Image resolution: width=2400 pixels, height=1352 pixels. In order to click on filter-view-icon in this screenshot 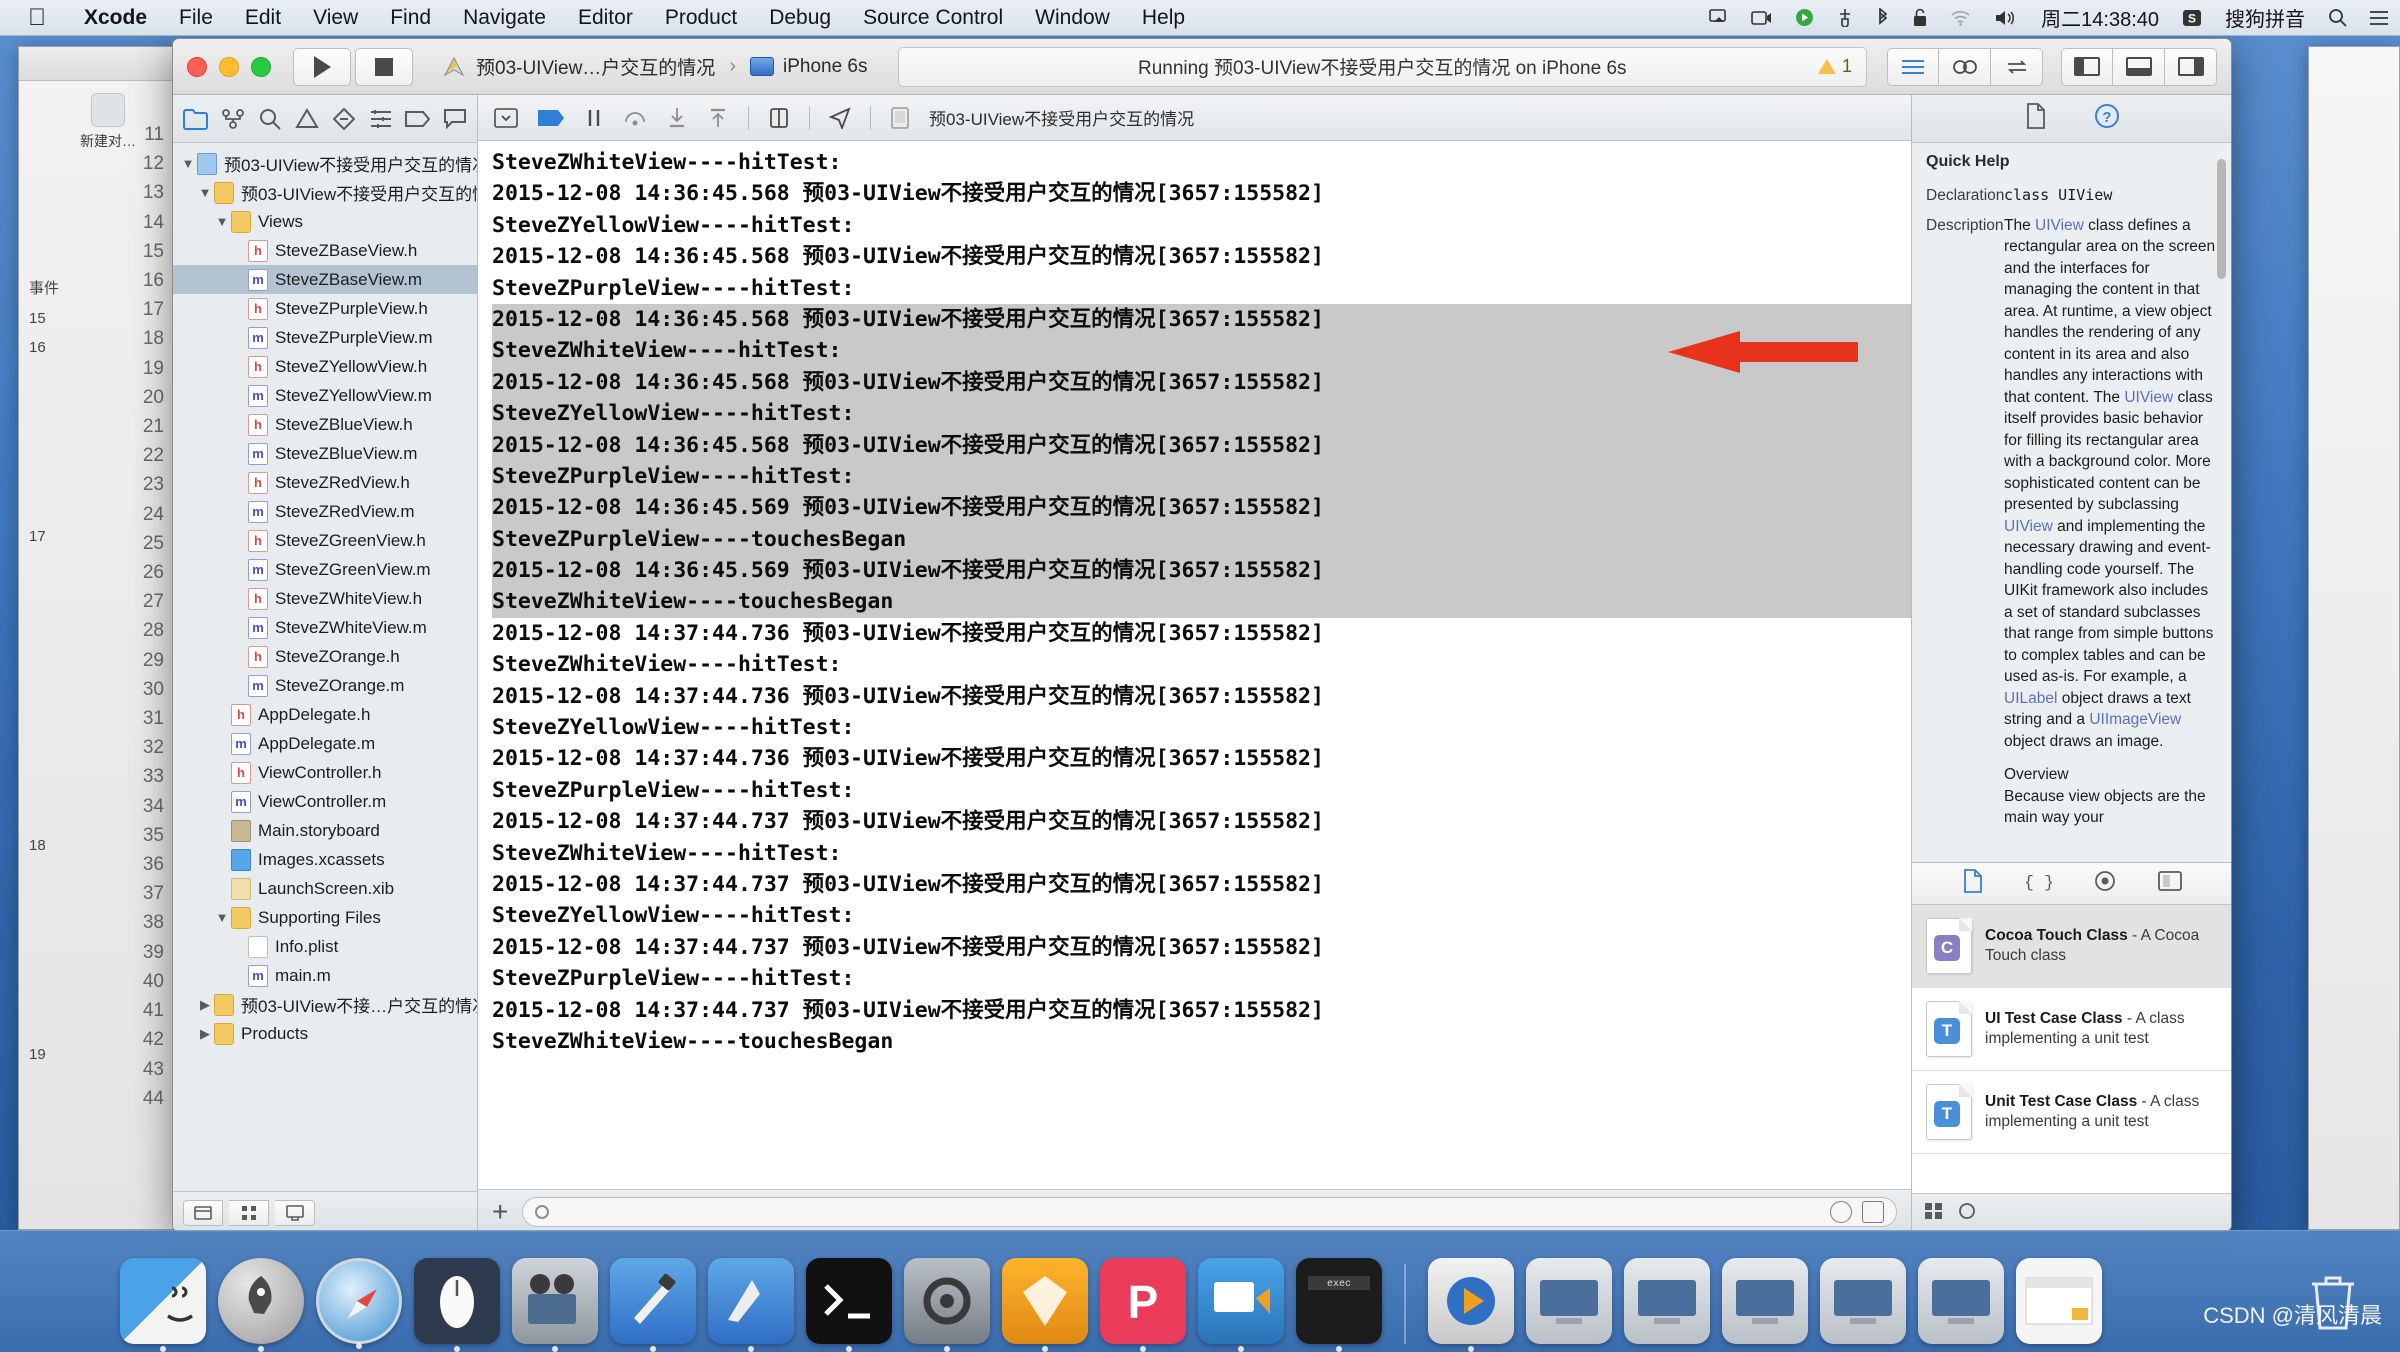, I will do `click(295, 1212)`.